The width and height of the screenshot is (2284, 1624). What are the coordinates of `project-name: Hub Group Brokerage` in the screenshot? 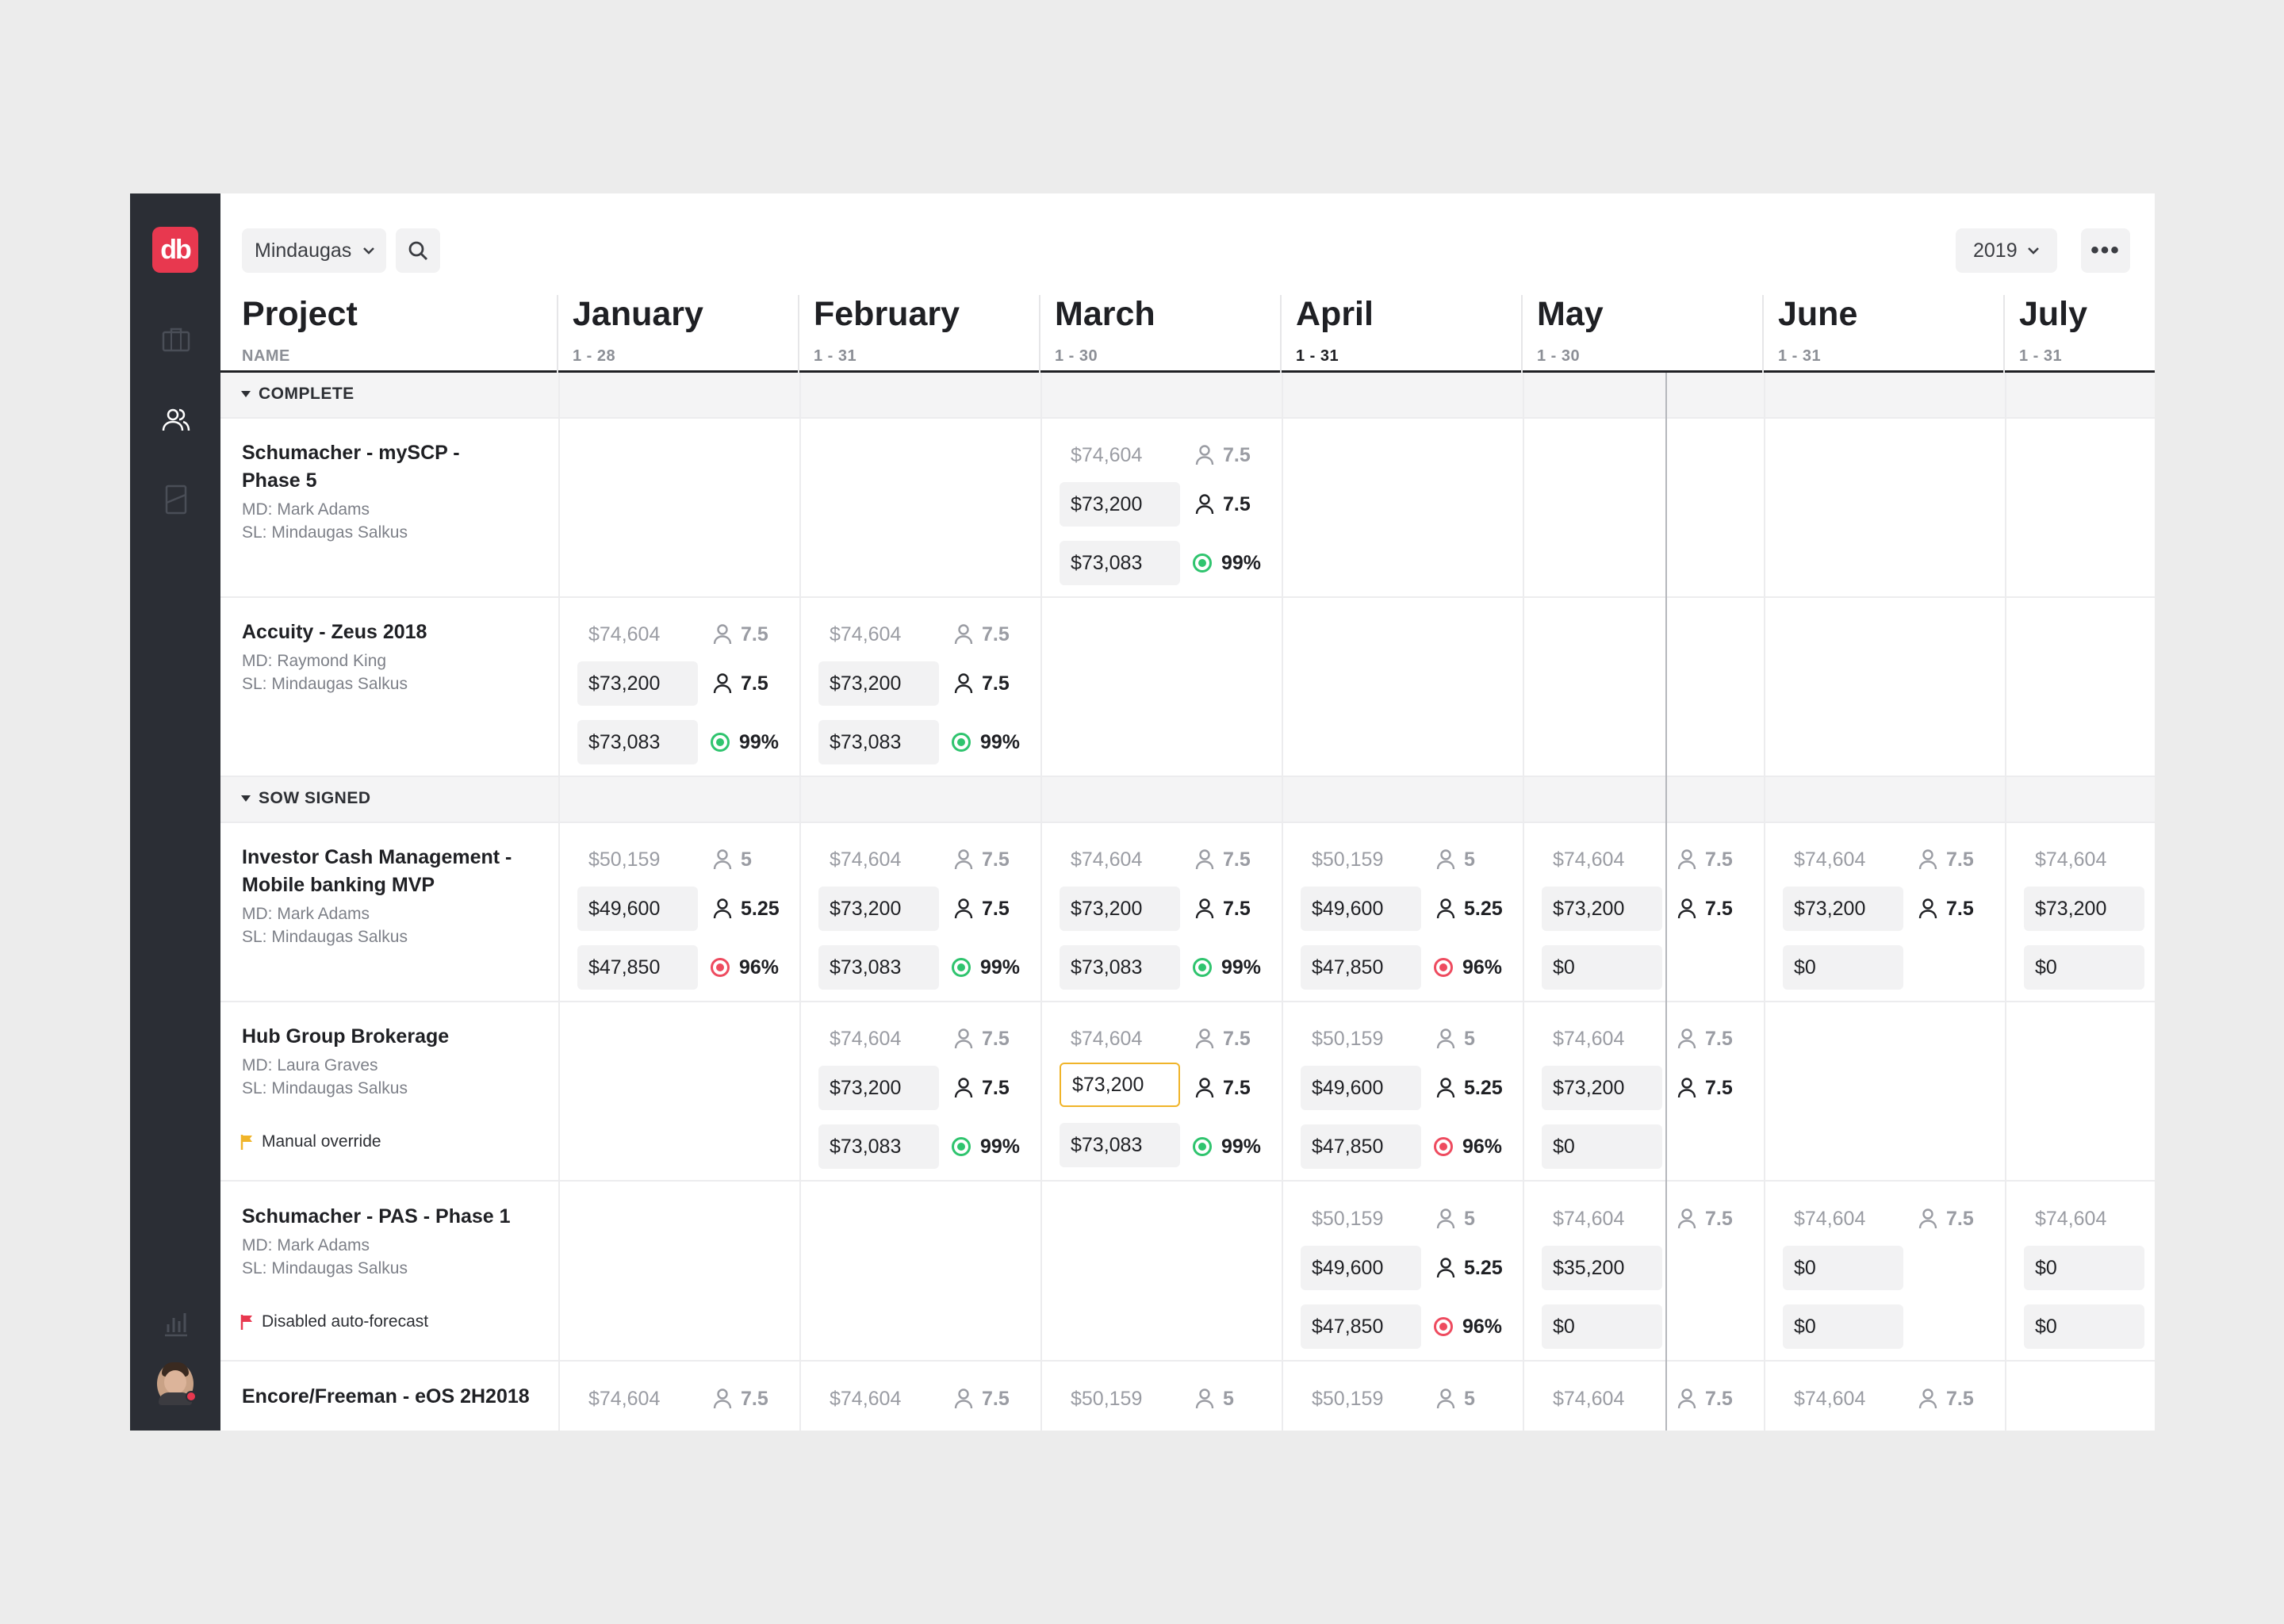 It's located at (392, 1037).